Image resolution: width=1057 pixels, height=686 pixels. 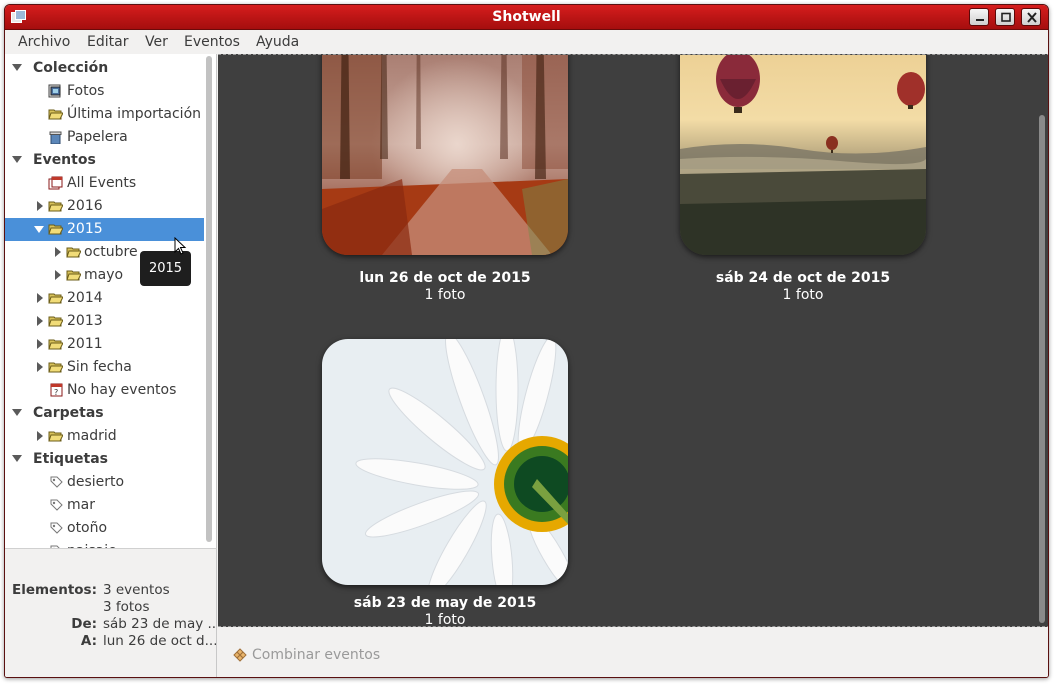 What do you see at coordinates (96, 482) in the screenshot?
I see `sidebar-item-label: desierto` at bounding box center [96, 482].